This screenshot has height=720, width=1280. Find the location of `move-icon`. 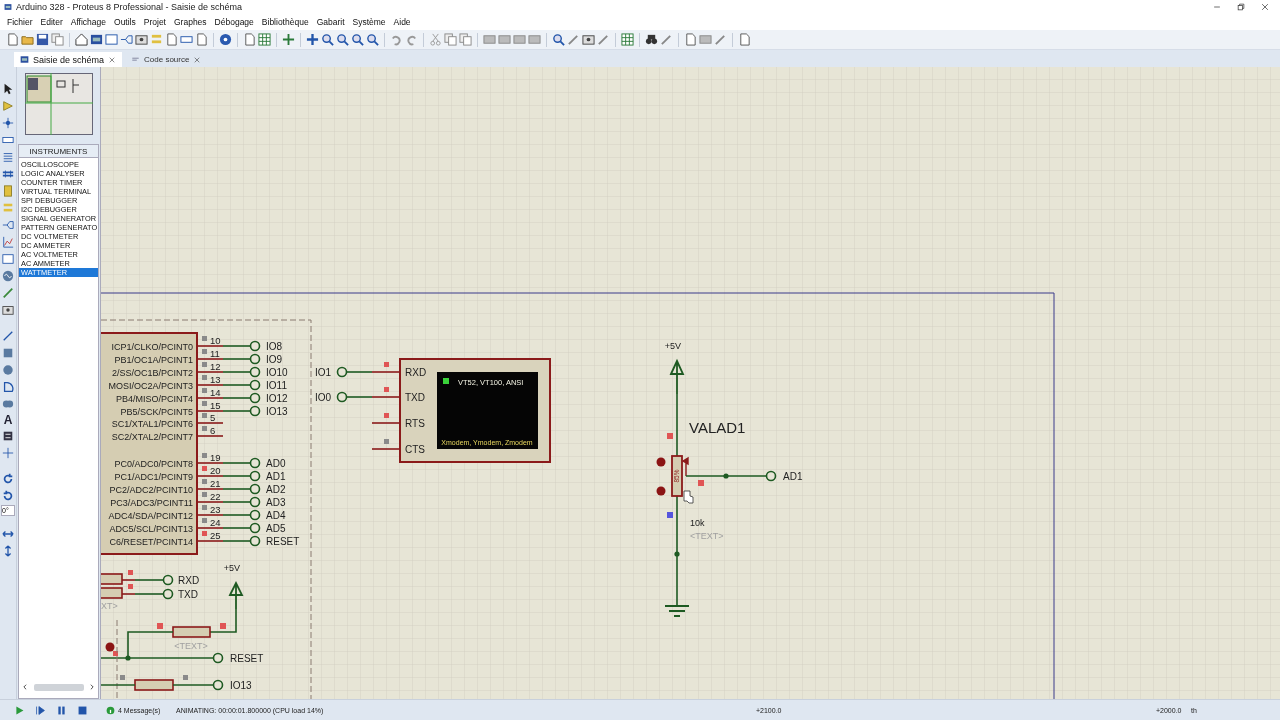

move-icon is located at coordinates (312, 40).